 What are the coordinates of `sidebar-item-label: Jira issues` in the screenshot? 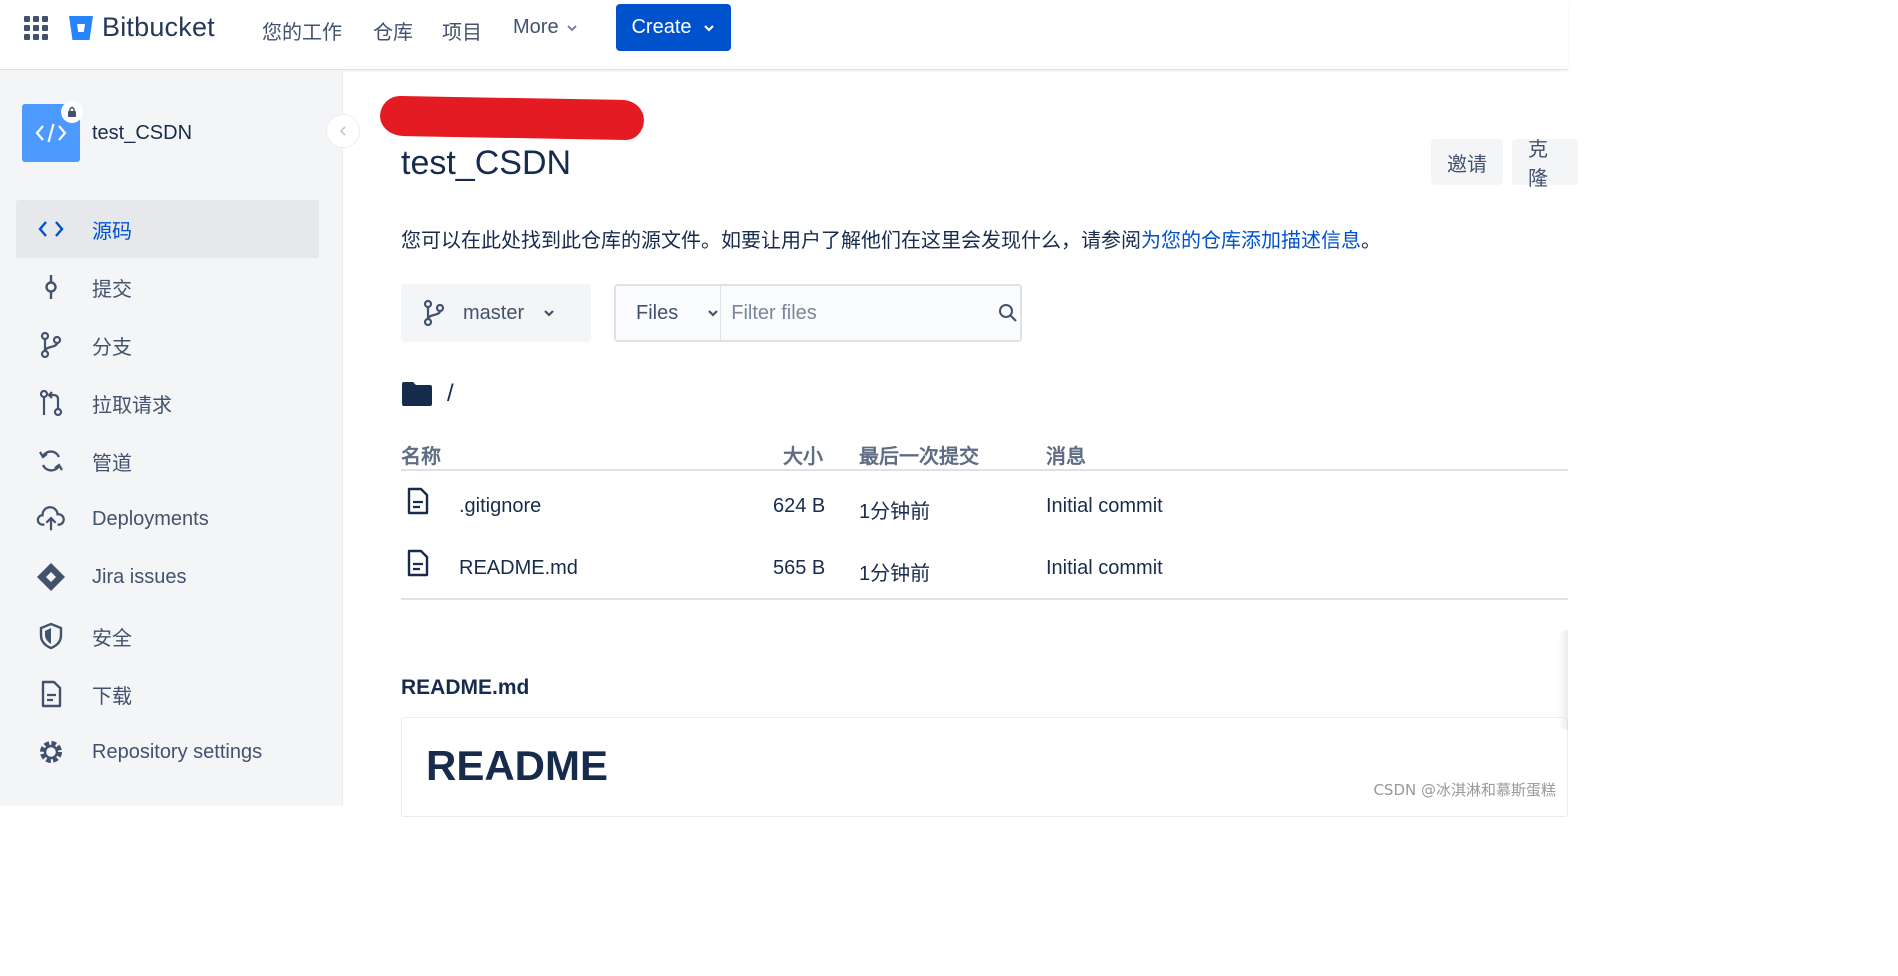 It's located at (139, 576).